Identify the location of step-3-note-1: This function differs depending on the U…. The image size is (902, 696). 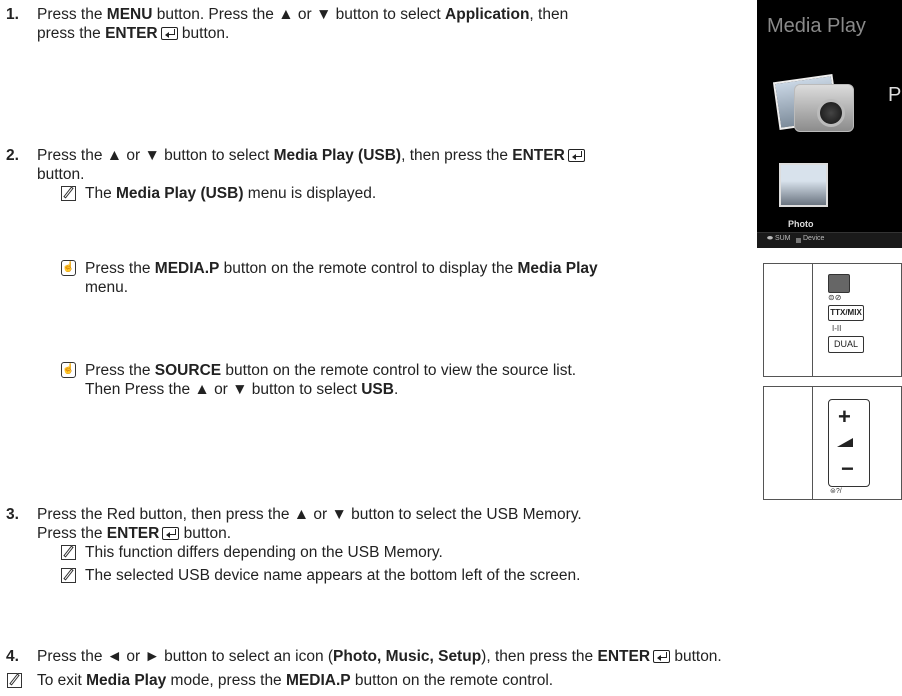
(264, 552).